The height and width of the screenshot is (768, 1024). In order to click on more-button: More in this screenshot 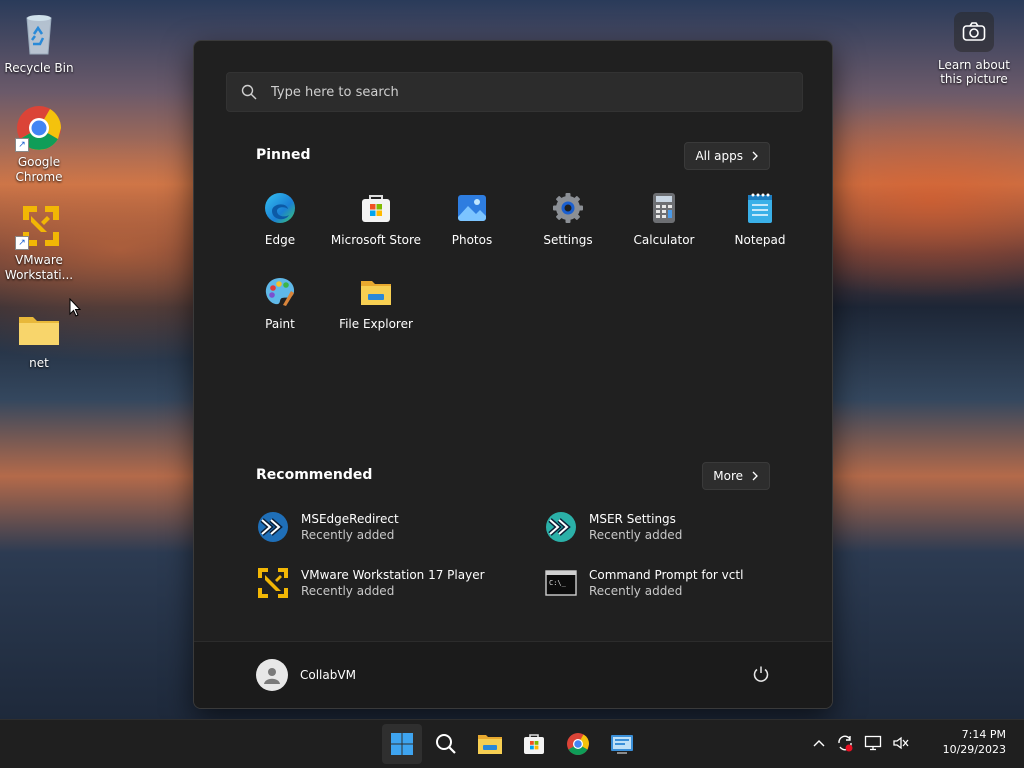, I will do `click(736, 476)`.